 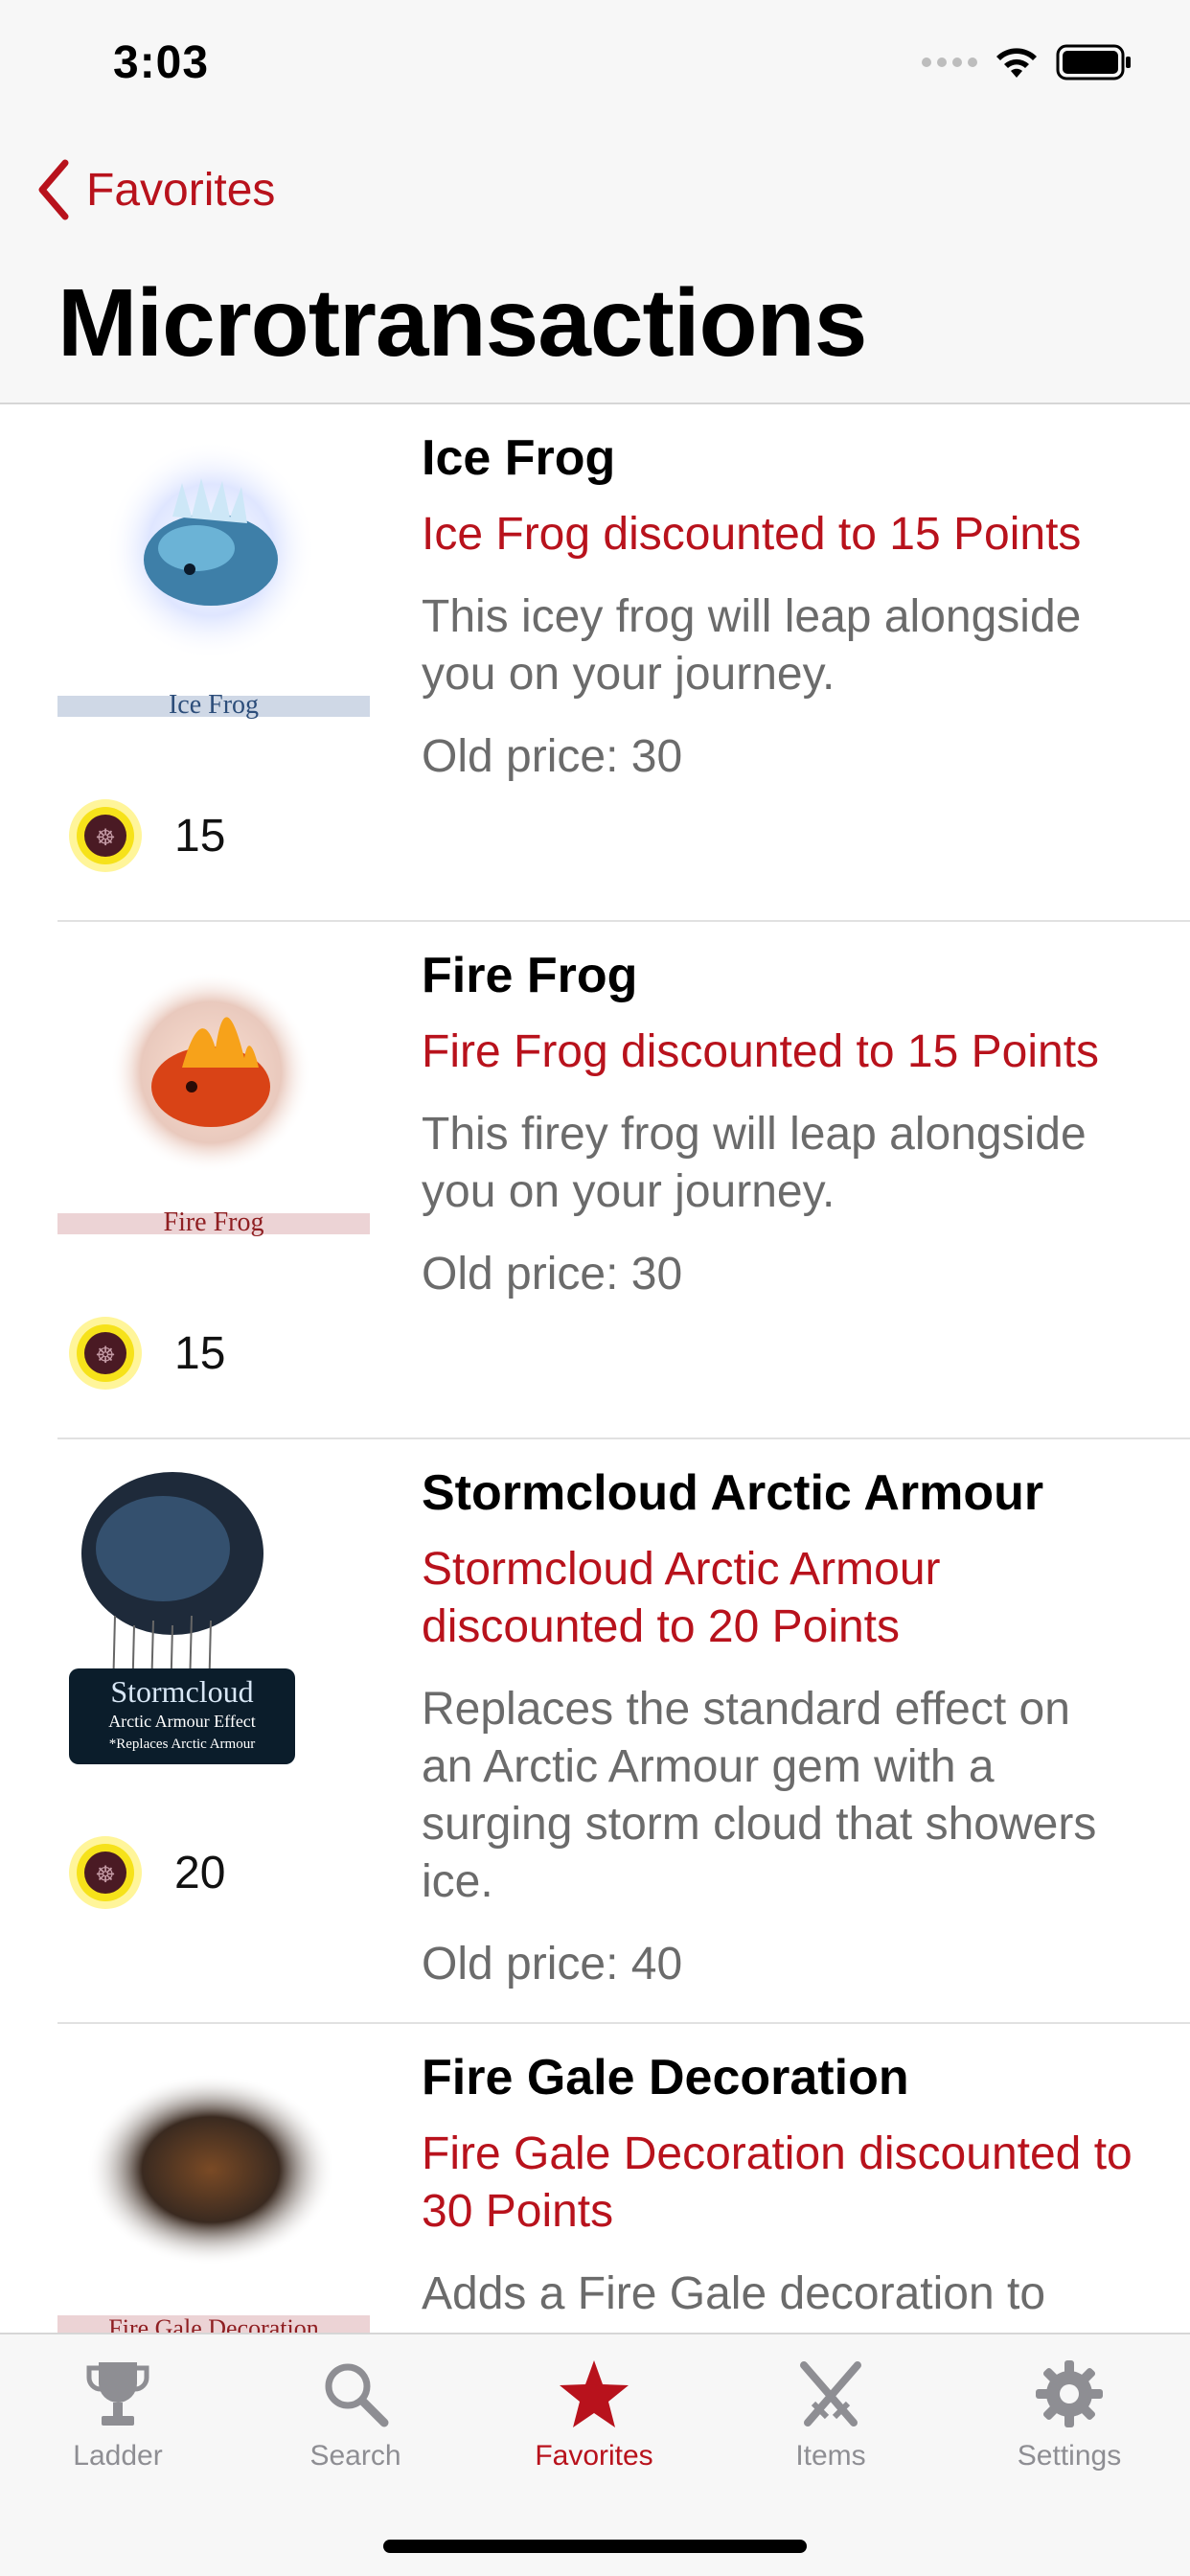 I want to click on trophy-icon, so click(x=118, y=2394).